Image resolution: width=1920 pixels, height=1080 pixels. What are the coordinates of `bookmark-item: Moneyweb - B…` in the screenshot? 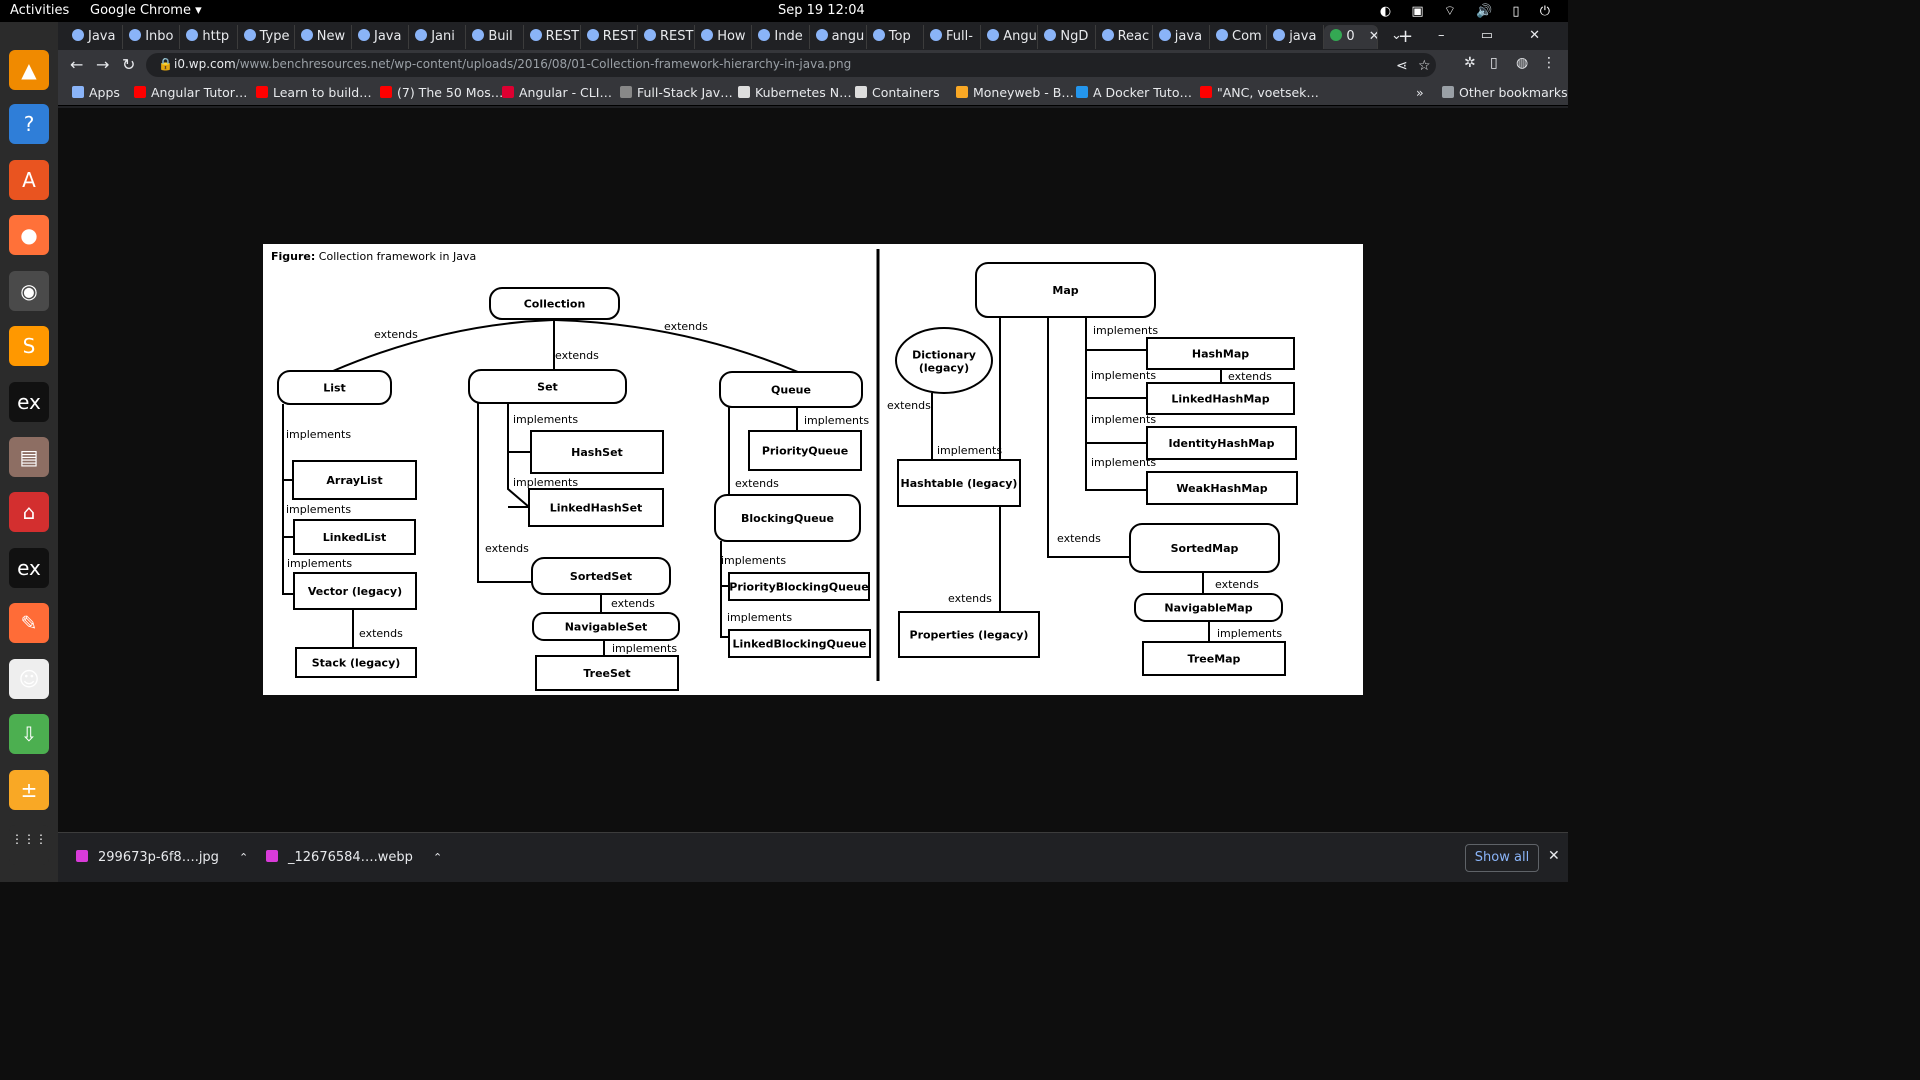 It's located at (1015, 92).